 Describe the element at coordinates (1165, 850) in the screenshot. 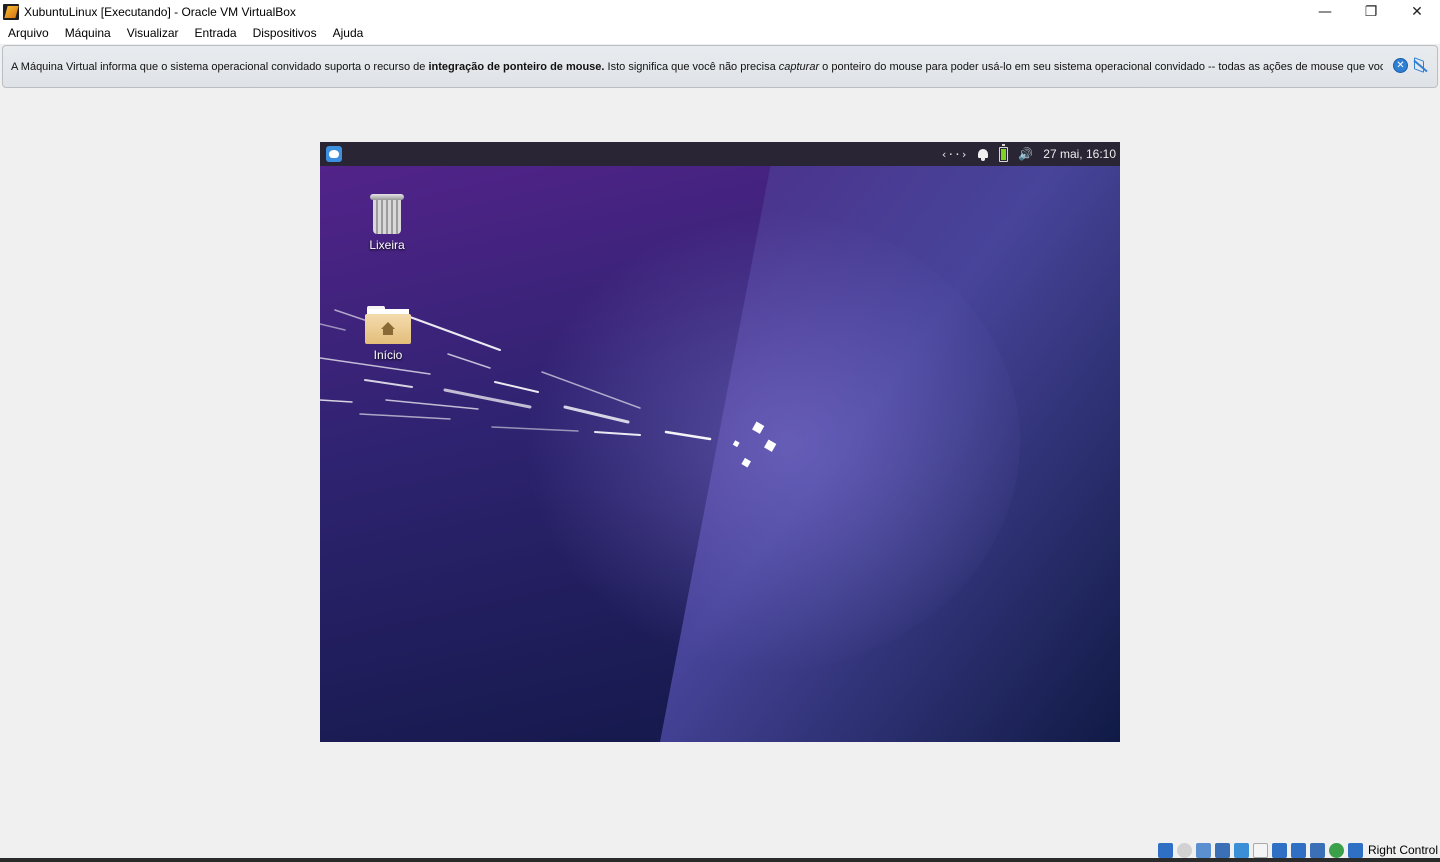

I see `hard-disk-icon` at that location.